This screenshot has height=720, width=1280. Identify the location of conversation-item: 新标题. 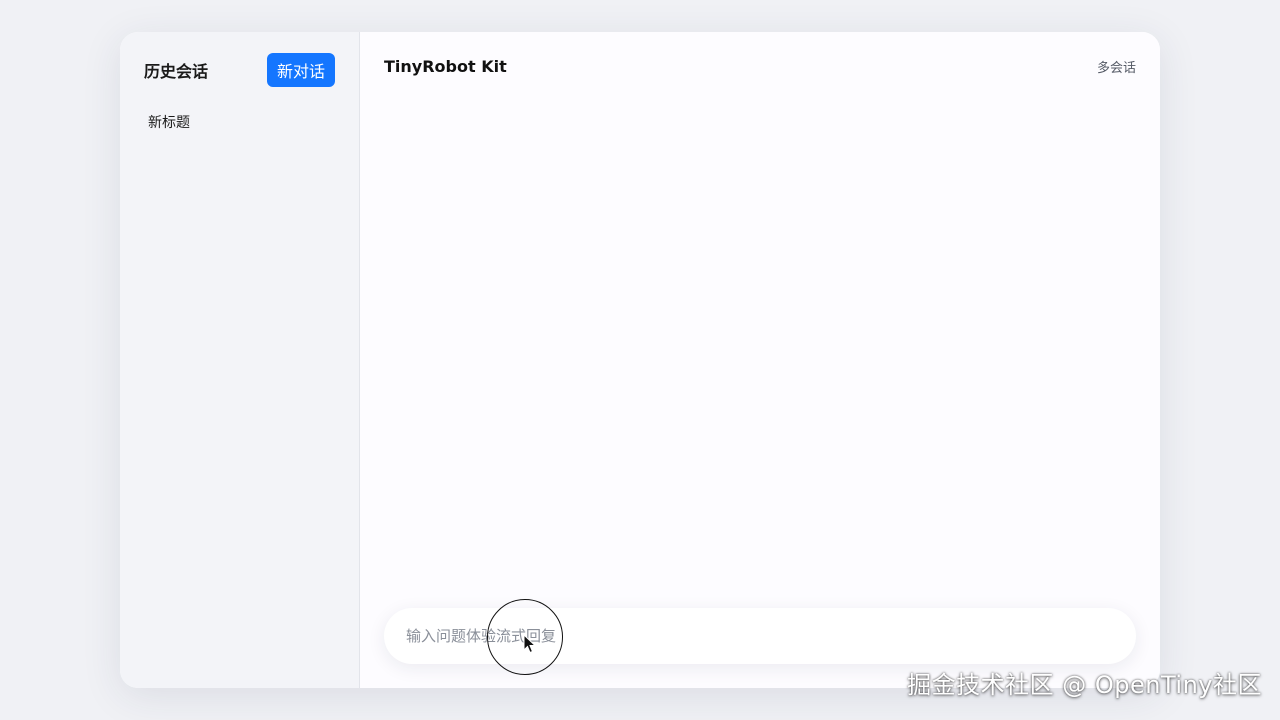
(239, 123).